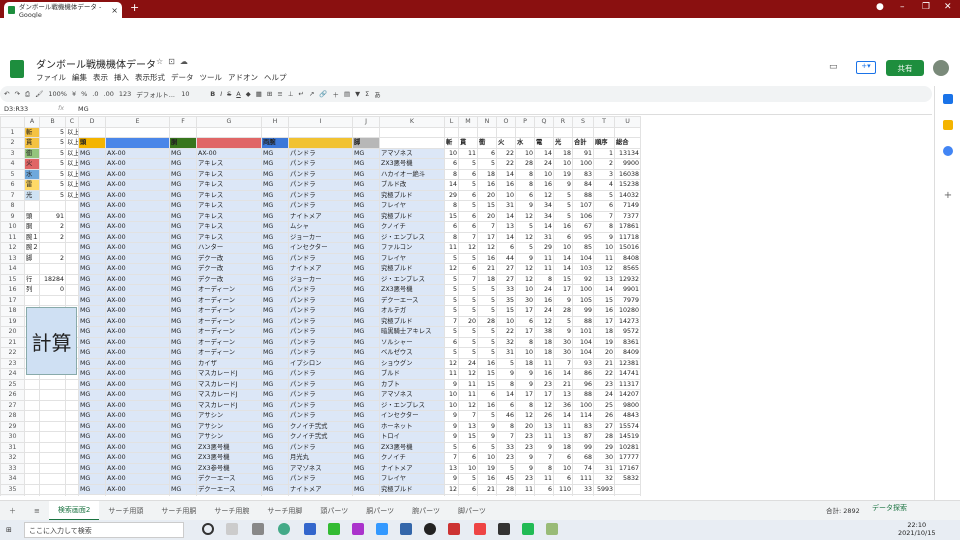  What do you see at coordinates (311, 94) in the screenshot?
I see `rotate-icon: ↗` at bounding box center [311, 94].